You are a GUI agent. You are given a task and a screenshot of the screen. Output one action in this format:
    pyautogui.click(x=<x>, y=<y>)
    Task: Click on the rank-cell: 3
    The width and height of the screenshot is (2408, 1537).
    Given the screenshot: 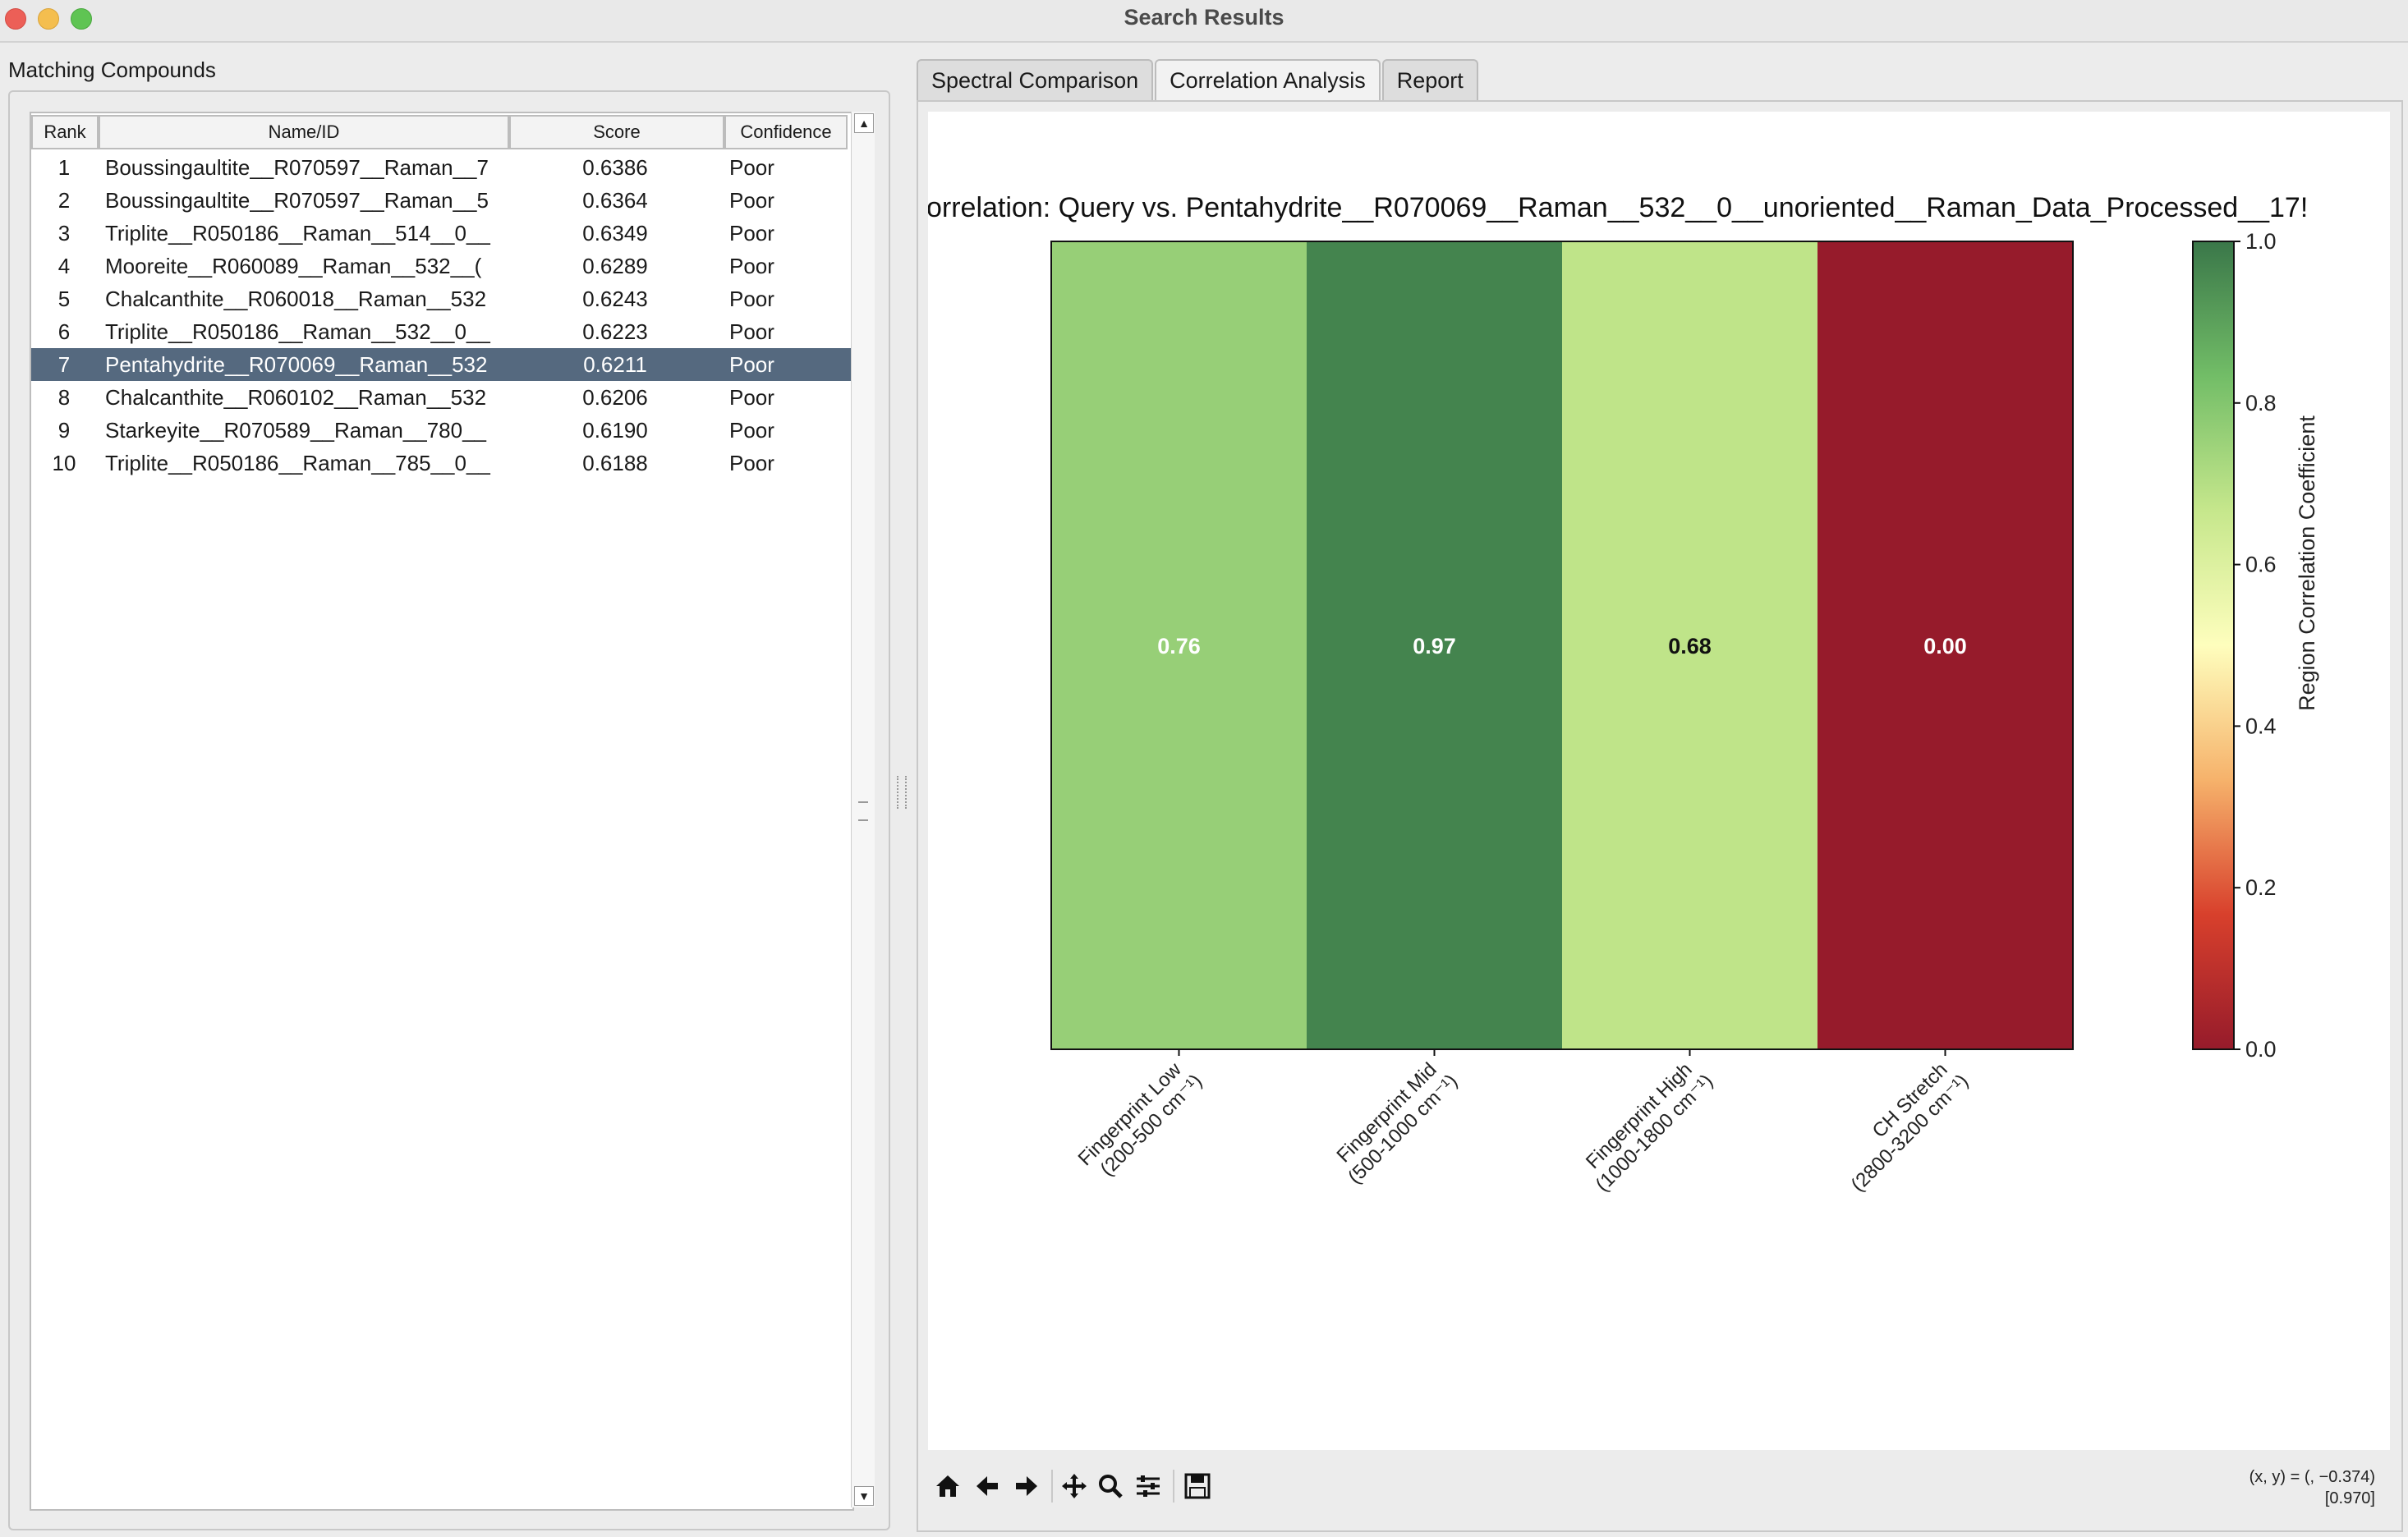 What is the action you would take?
    pyautogui.click(x=64, y=232)
    